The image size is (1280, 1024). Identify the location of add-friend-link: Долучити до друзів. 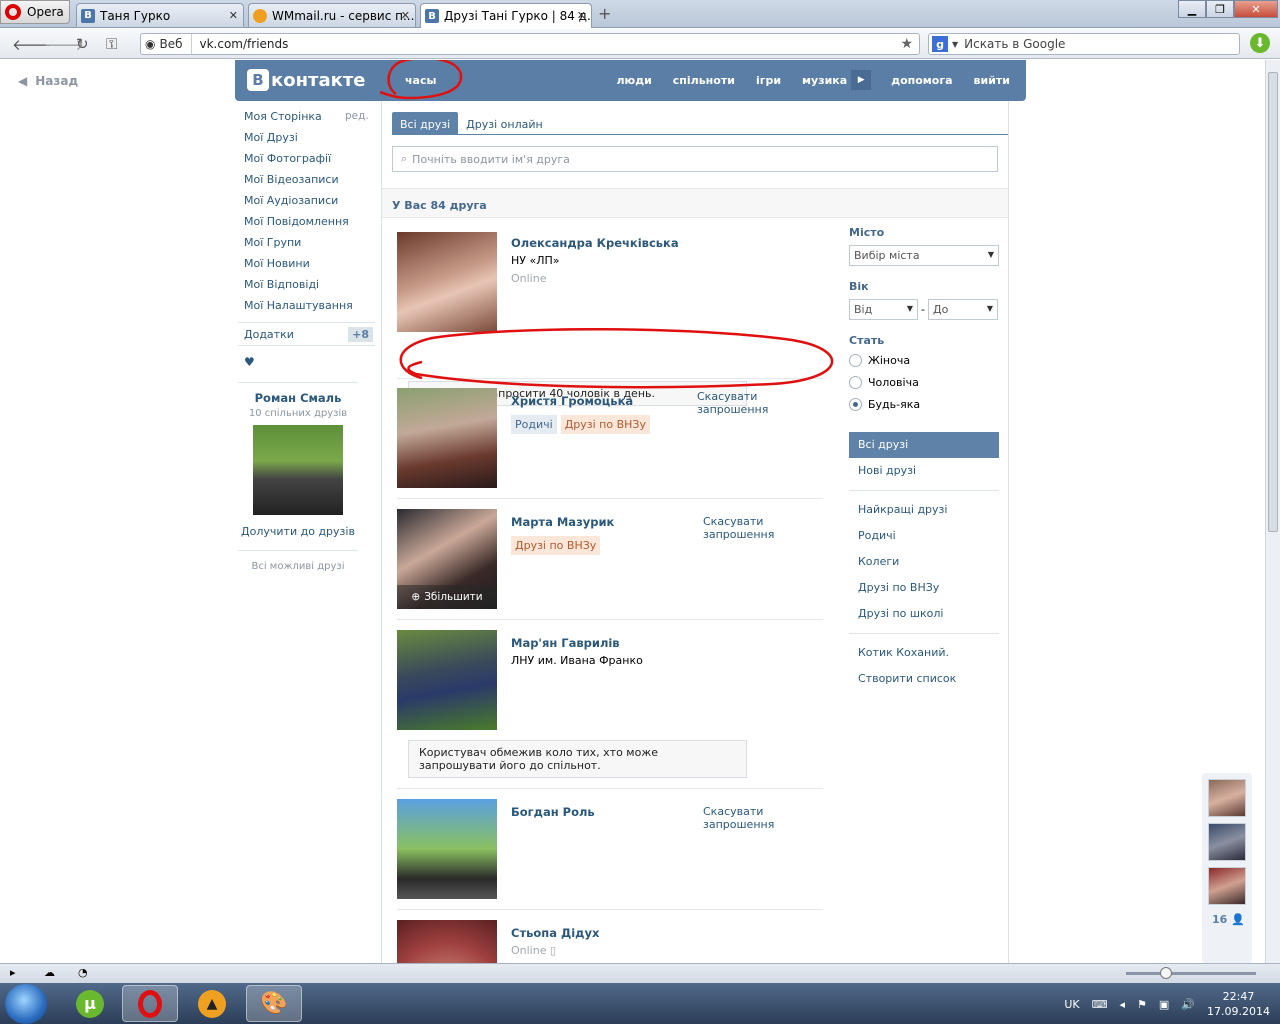
(298, 531).